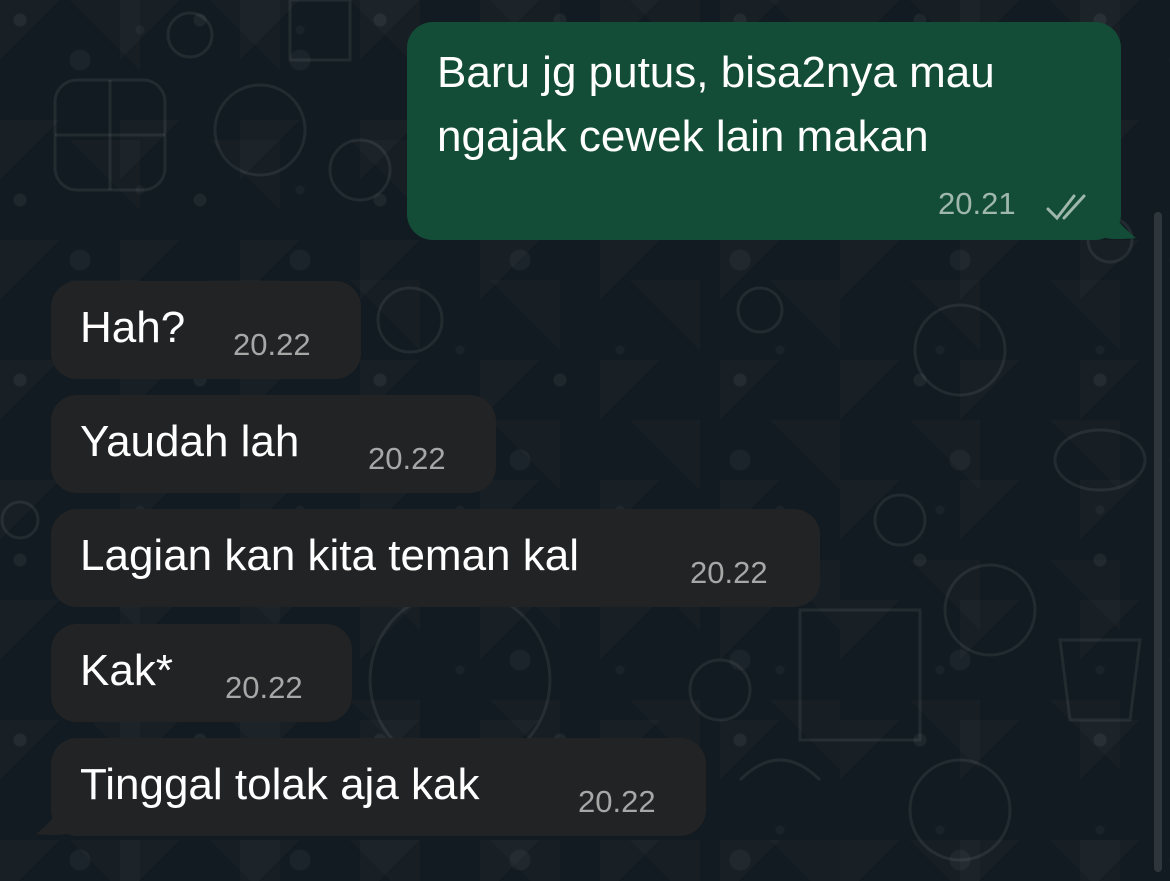 The image size is (1170, 881). What do you see at coordinates (900, 520) in the screenshot?
I see `hedgehog-doodle-icon` at bounding box center [900, 520].